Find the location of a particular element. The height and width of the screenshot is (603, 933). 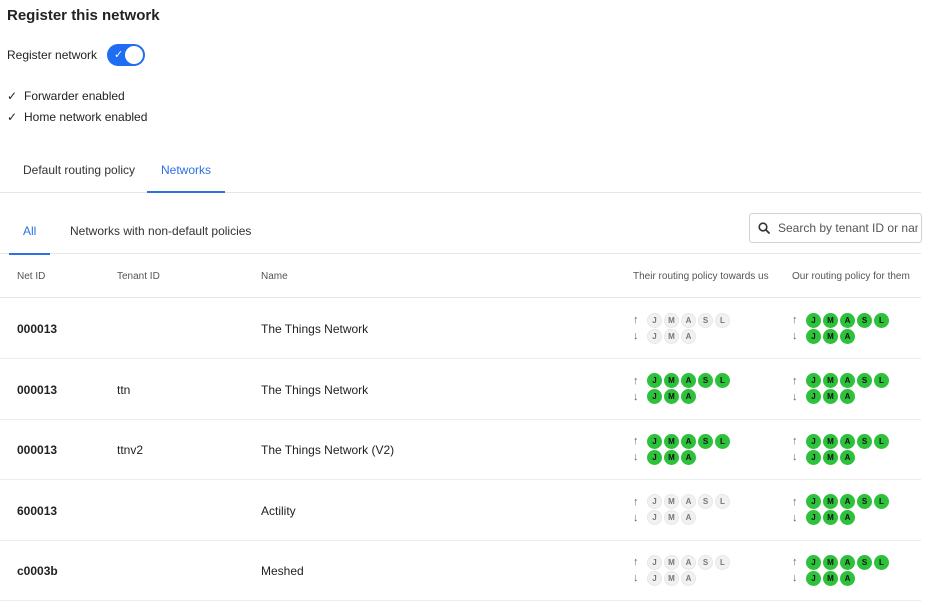

net-id-cell: c0003b is located at coordinates (37, 571).